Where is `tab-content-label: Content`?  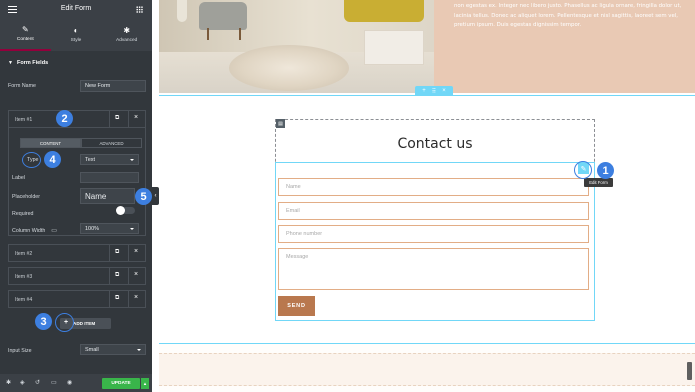 tab-content-label: Content is located at coordinates (25, 39).